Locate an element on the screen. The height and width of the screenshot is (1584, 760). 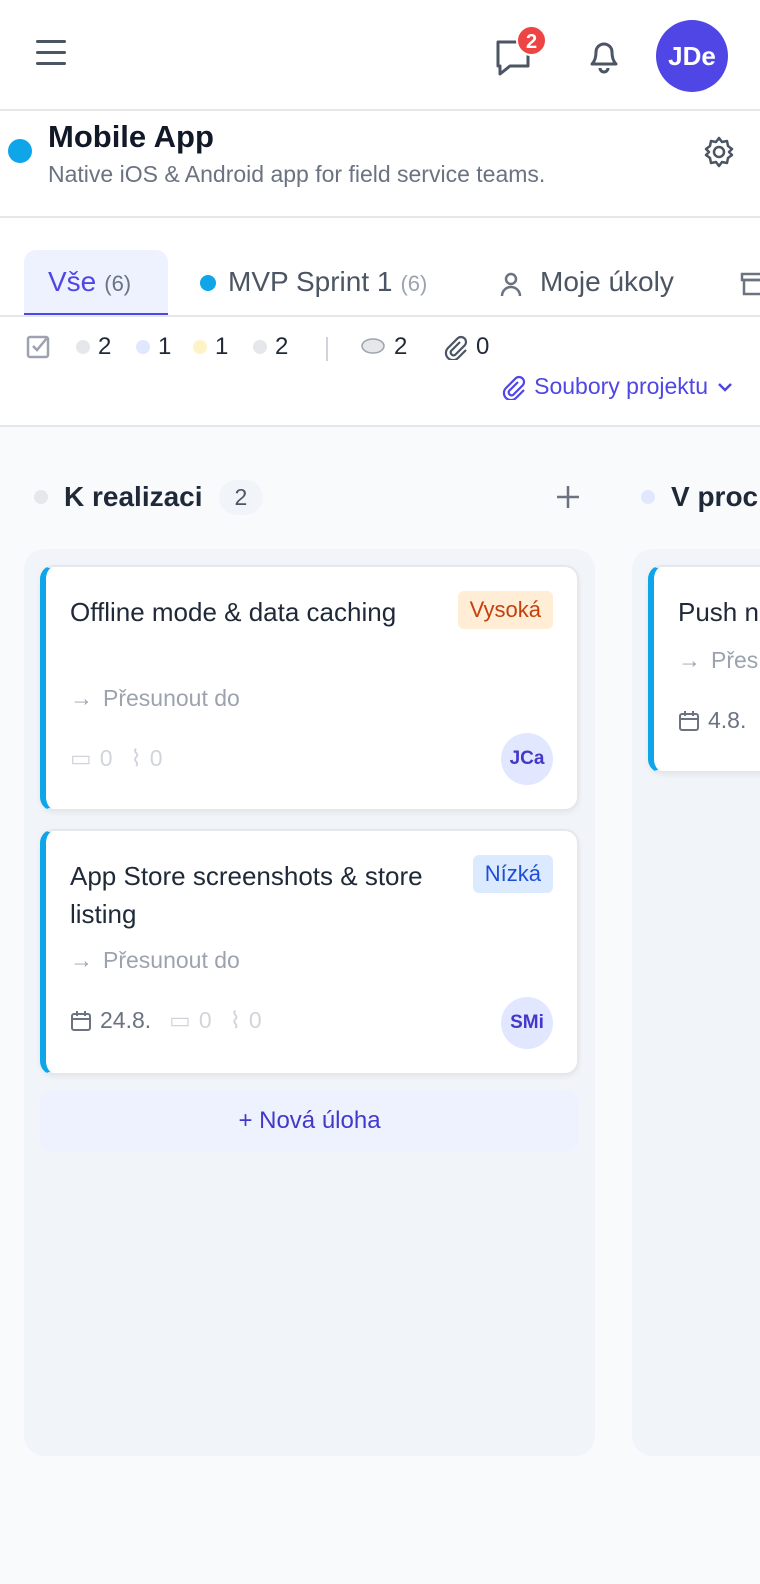
top-bar: 2 JDe is located at coordinates (380, 55).